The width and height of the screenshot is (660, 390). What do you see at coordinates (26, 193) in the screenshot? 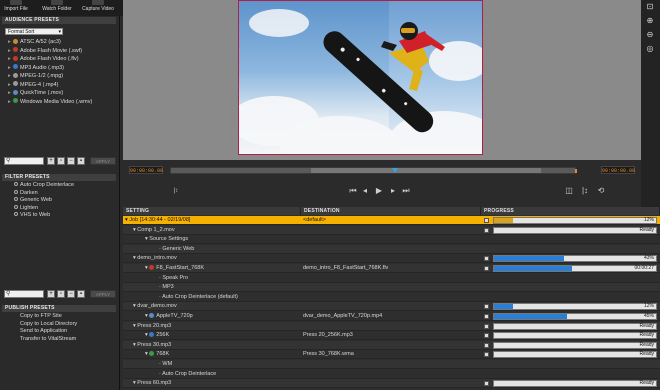
I see `filter-preset-item: Darken` at bounding box center [26, 193].